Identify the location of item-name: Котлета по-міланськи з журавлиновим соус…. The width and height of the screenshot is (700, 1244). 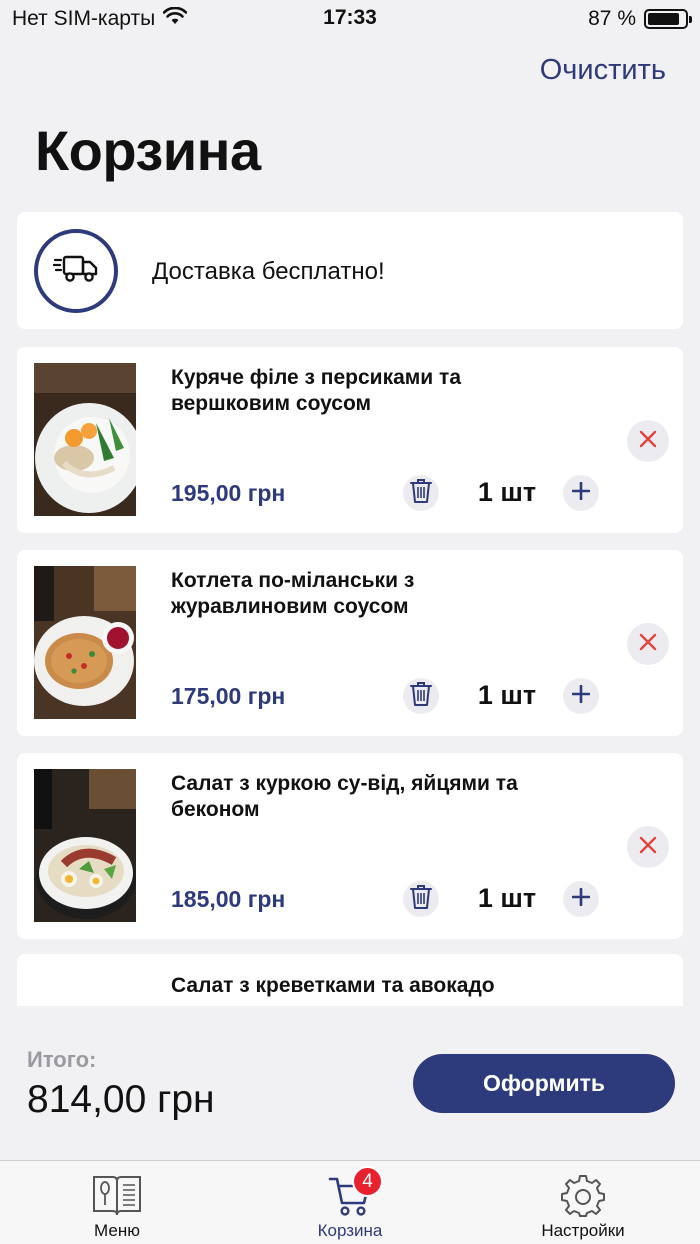
(293, 593).